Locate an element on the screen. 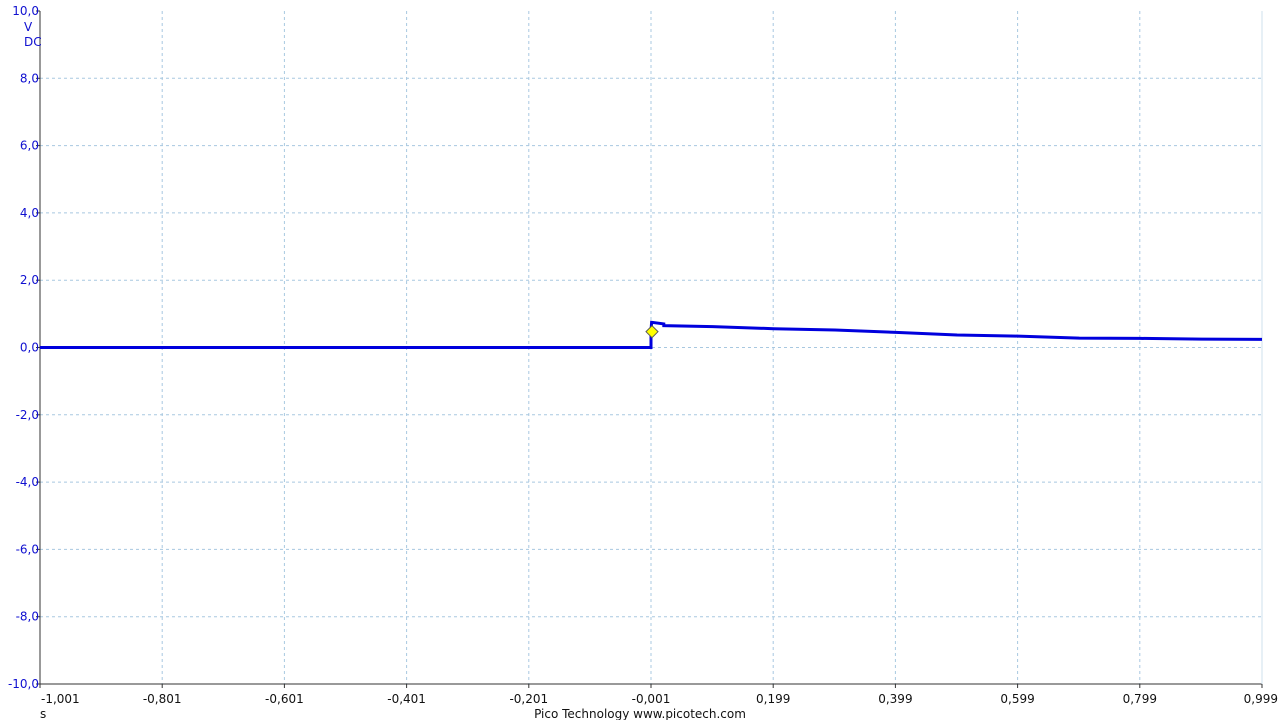  y-tick-label: -10,0 is located at coordinates (23, 684).